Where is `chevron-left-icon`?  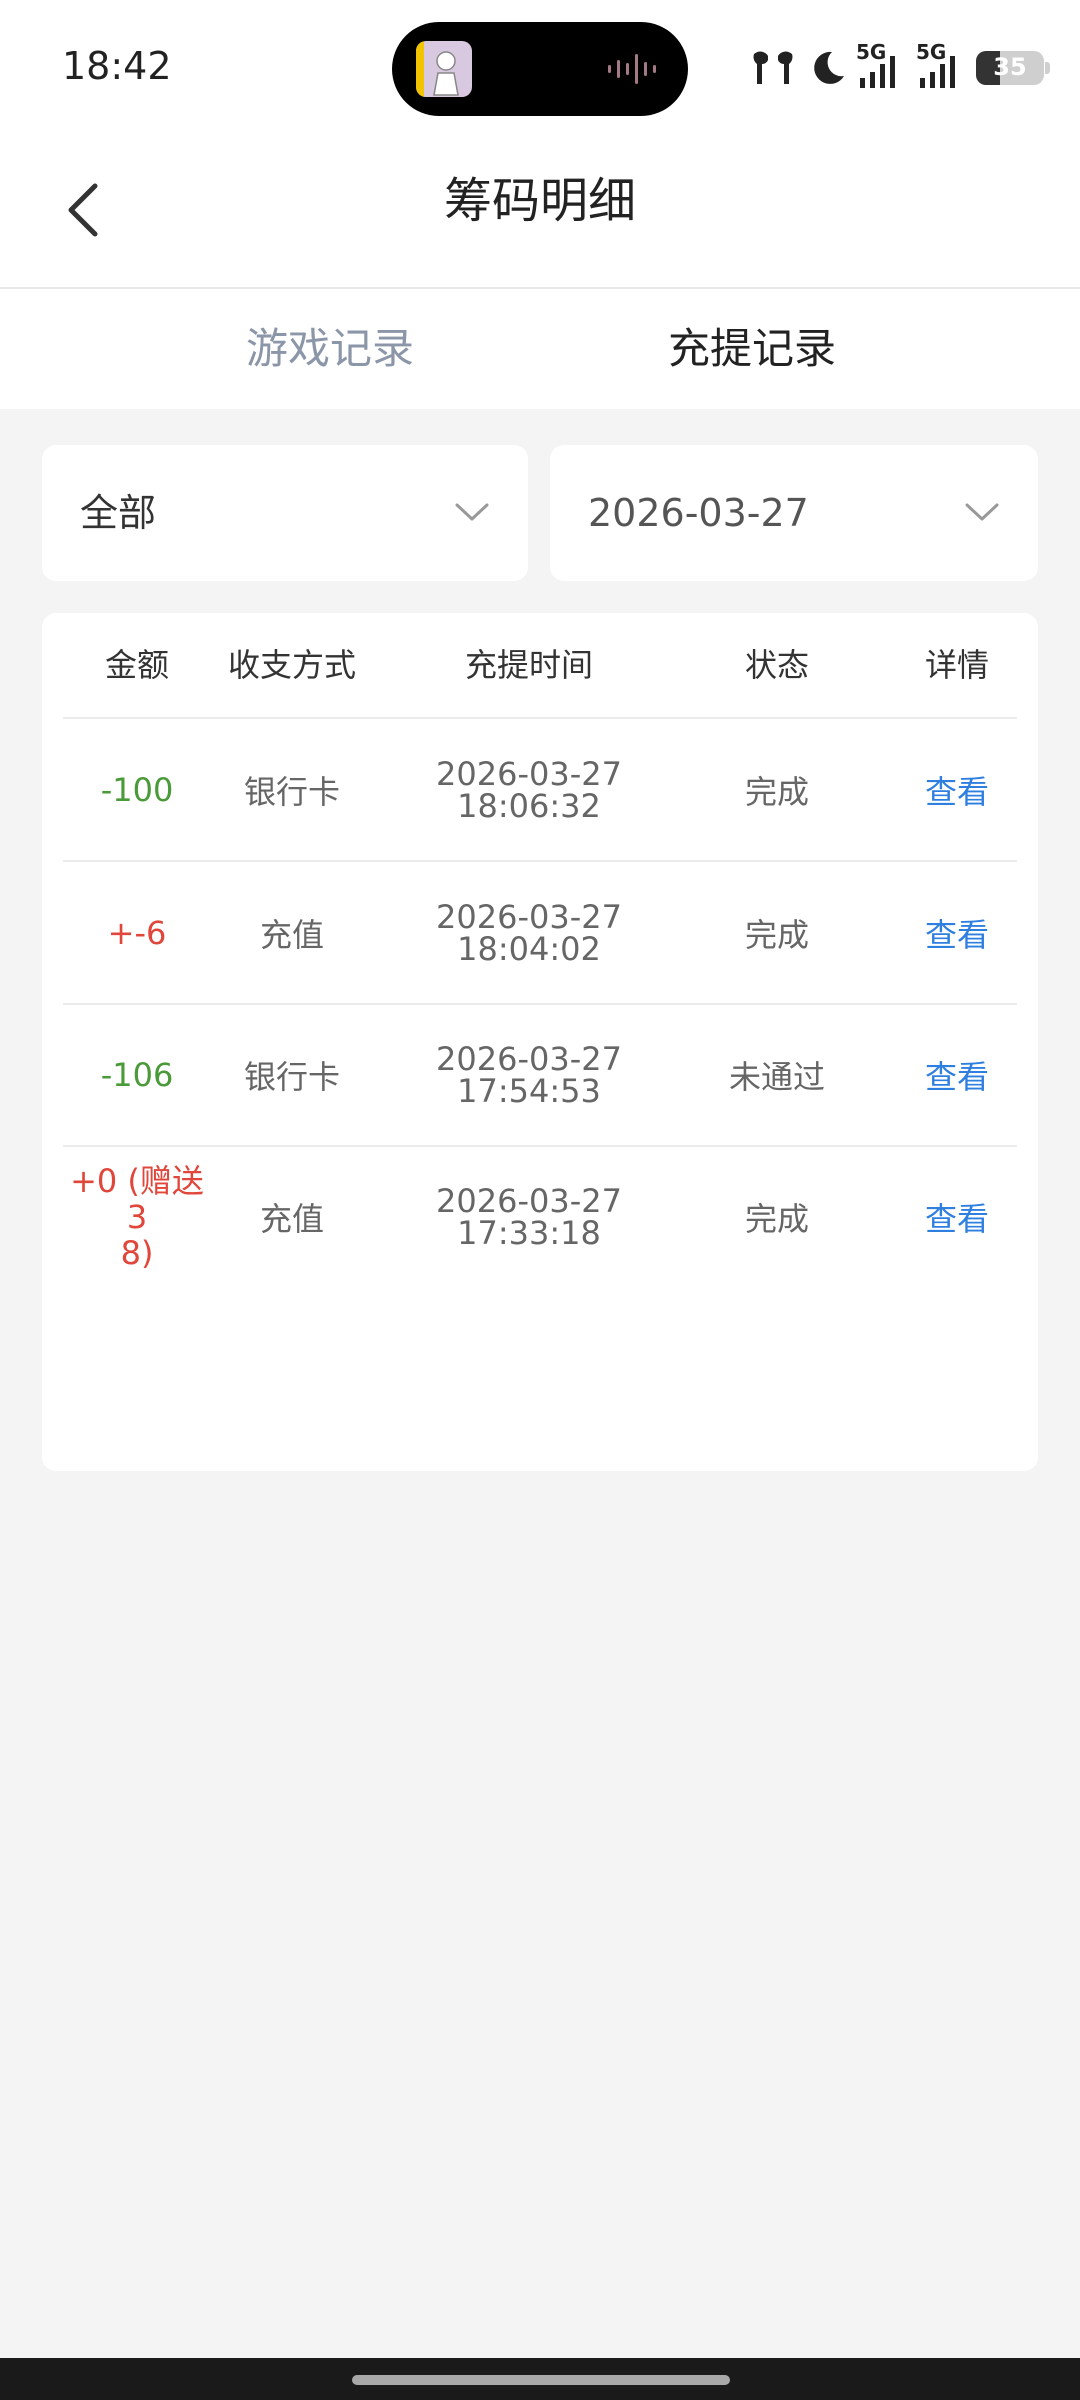 chevron-left-icon is located at coordinates (83, 210).